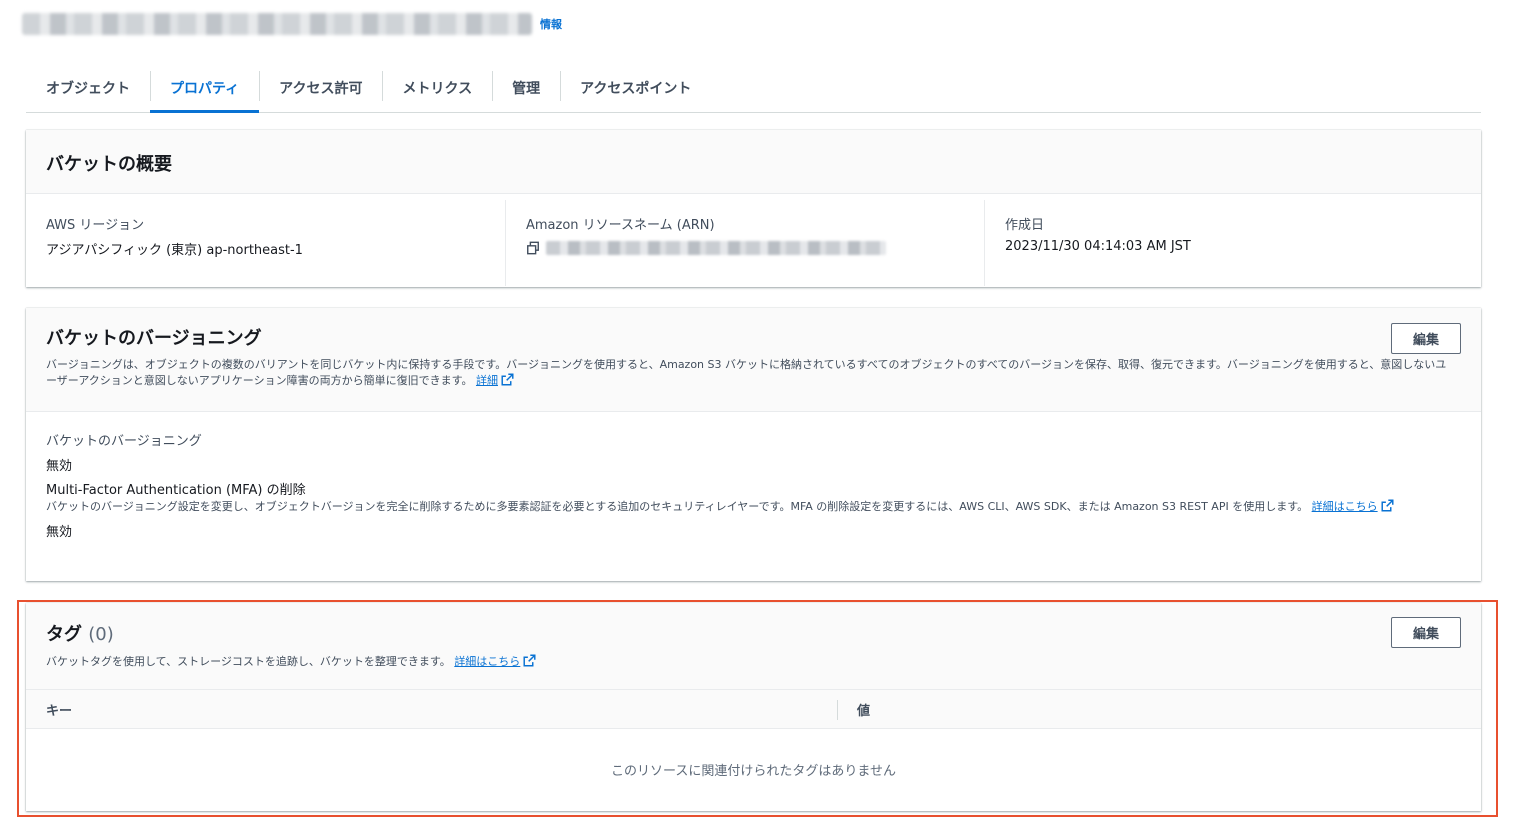 The height and width of the screenshot is (822, 1515). What do you see at coordinates (753, 771) in the screenshot?
I see `tags-empty-message: このリソースに関連付けられたタグはありません` at bounding box center [753, 771].